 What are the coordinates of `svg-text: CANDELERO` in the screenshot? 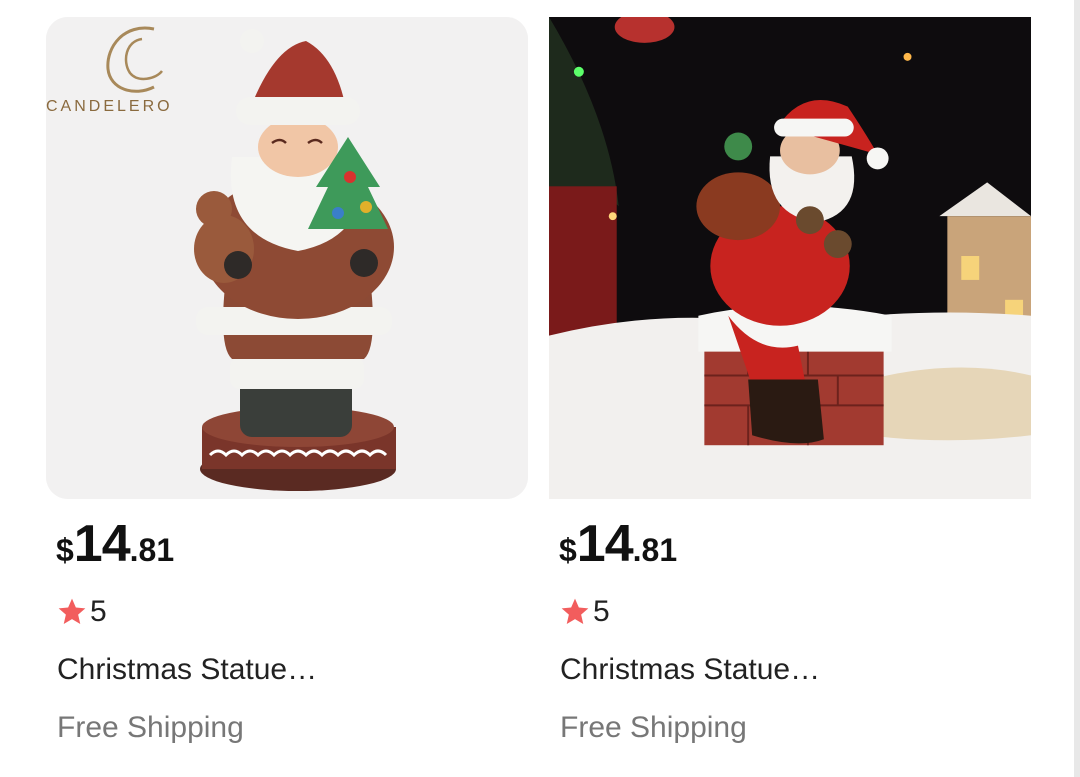 It's located at (109, 106).